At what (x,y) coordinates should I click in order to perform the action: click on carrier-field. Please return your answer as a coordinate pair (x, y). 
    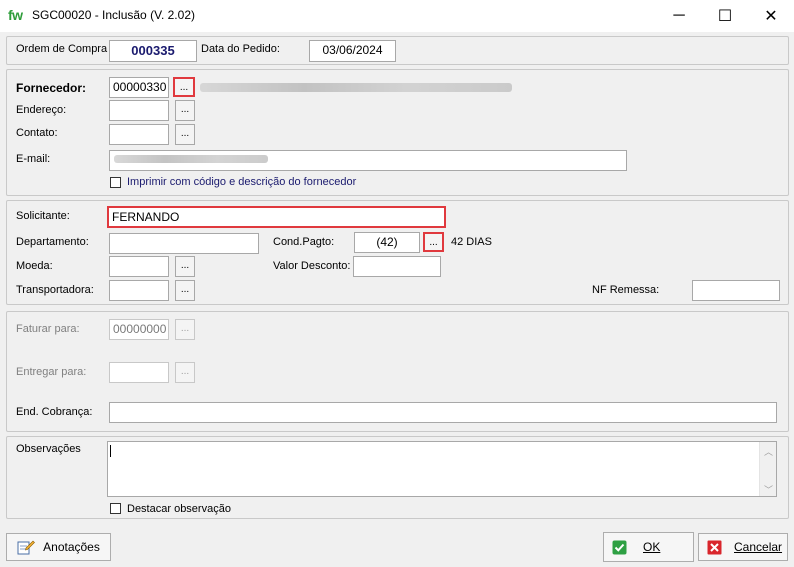
    Looking at the image, I should click on (139, 290).